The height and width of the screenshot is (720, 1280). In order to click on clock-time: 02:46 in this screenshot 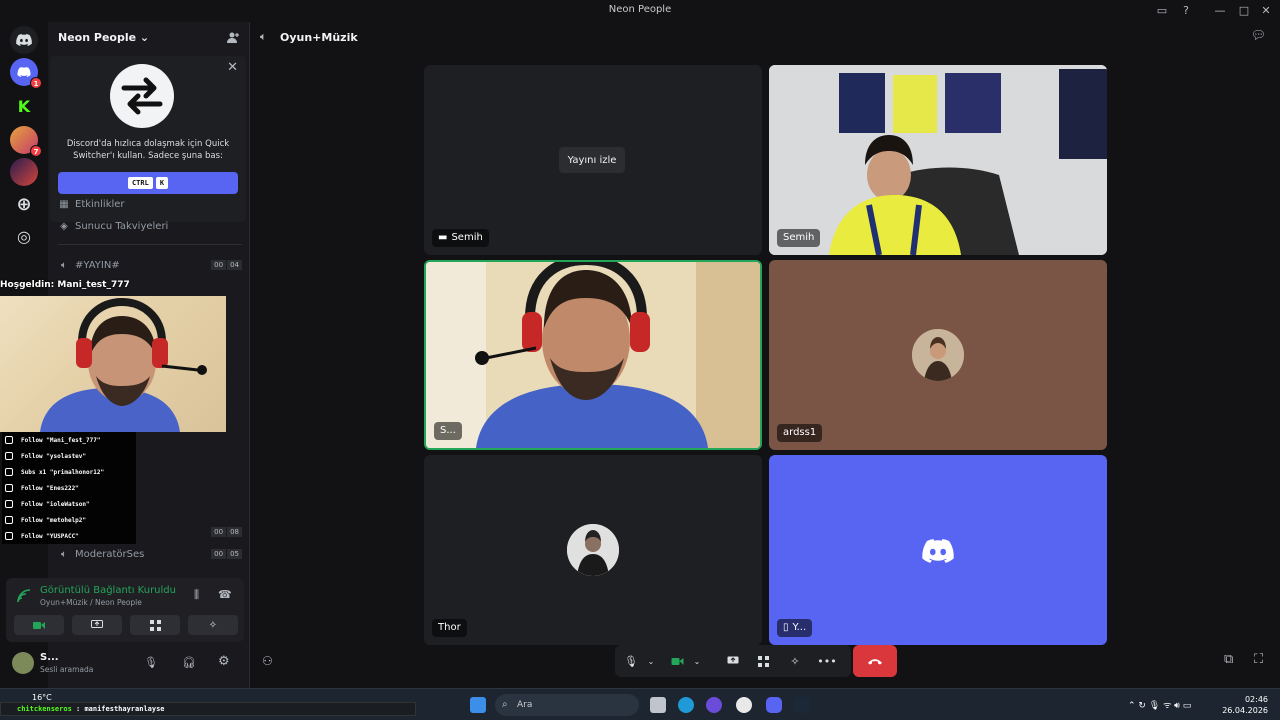, I will do `click(1256, 699)`.